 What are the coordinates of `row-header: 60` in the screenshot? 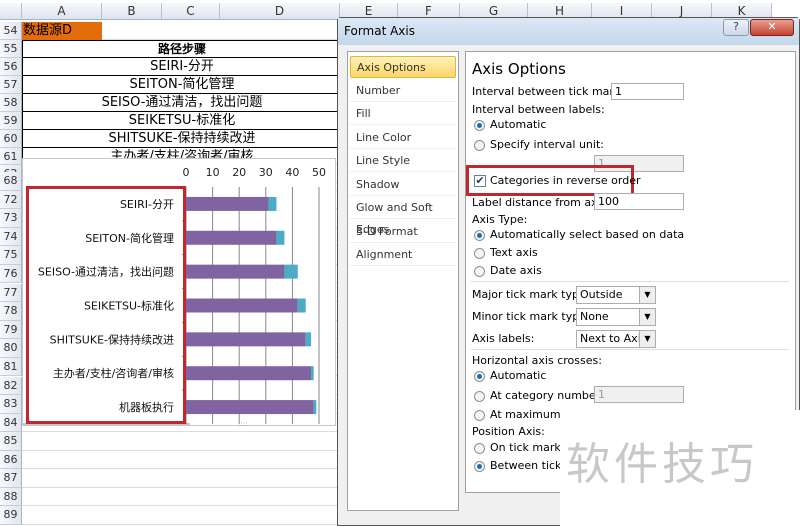 It's located at (11, 139).